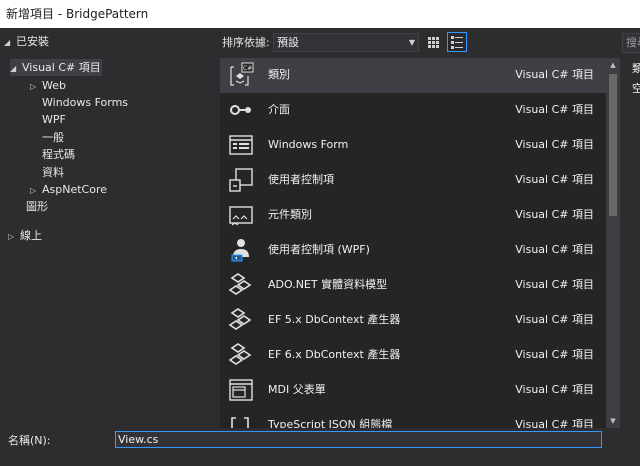 The width and height of the screenshot is (640, 466). Describe the element at coordinates (279, 109) in the screenshot. I see `template-name: 介面` at that location.